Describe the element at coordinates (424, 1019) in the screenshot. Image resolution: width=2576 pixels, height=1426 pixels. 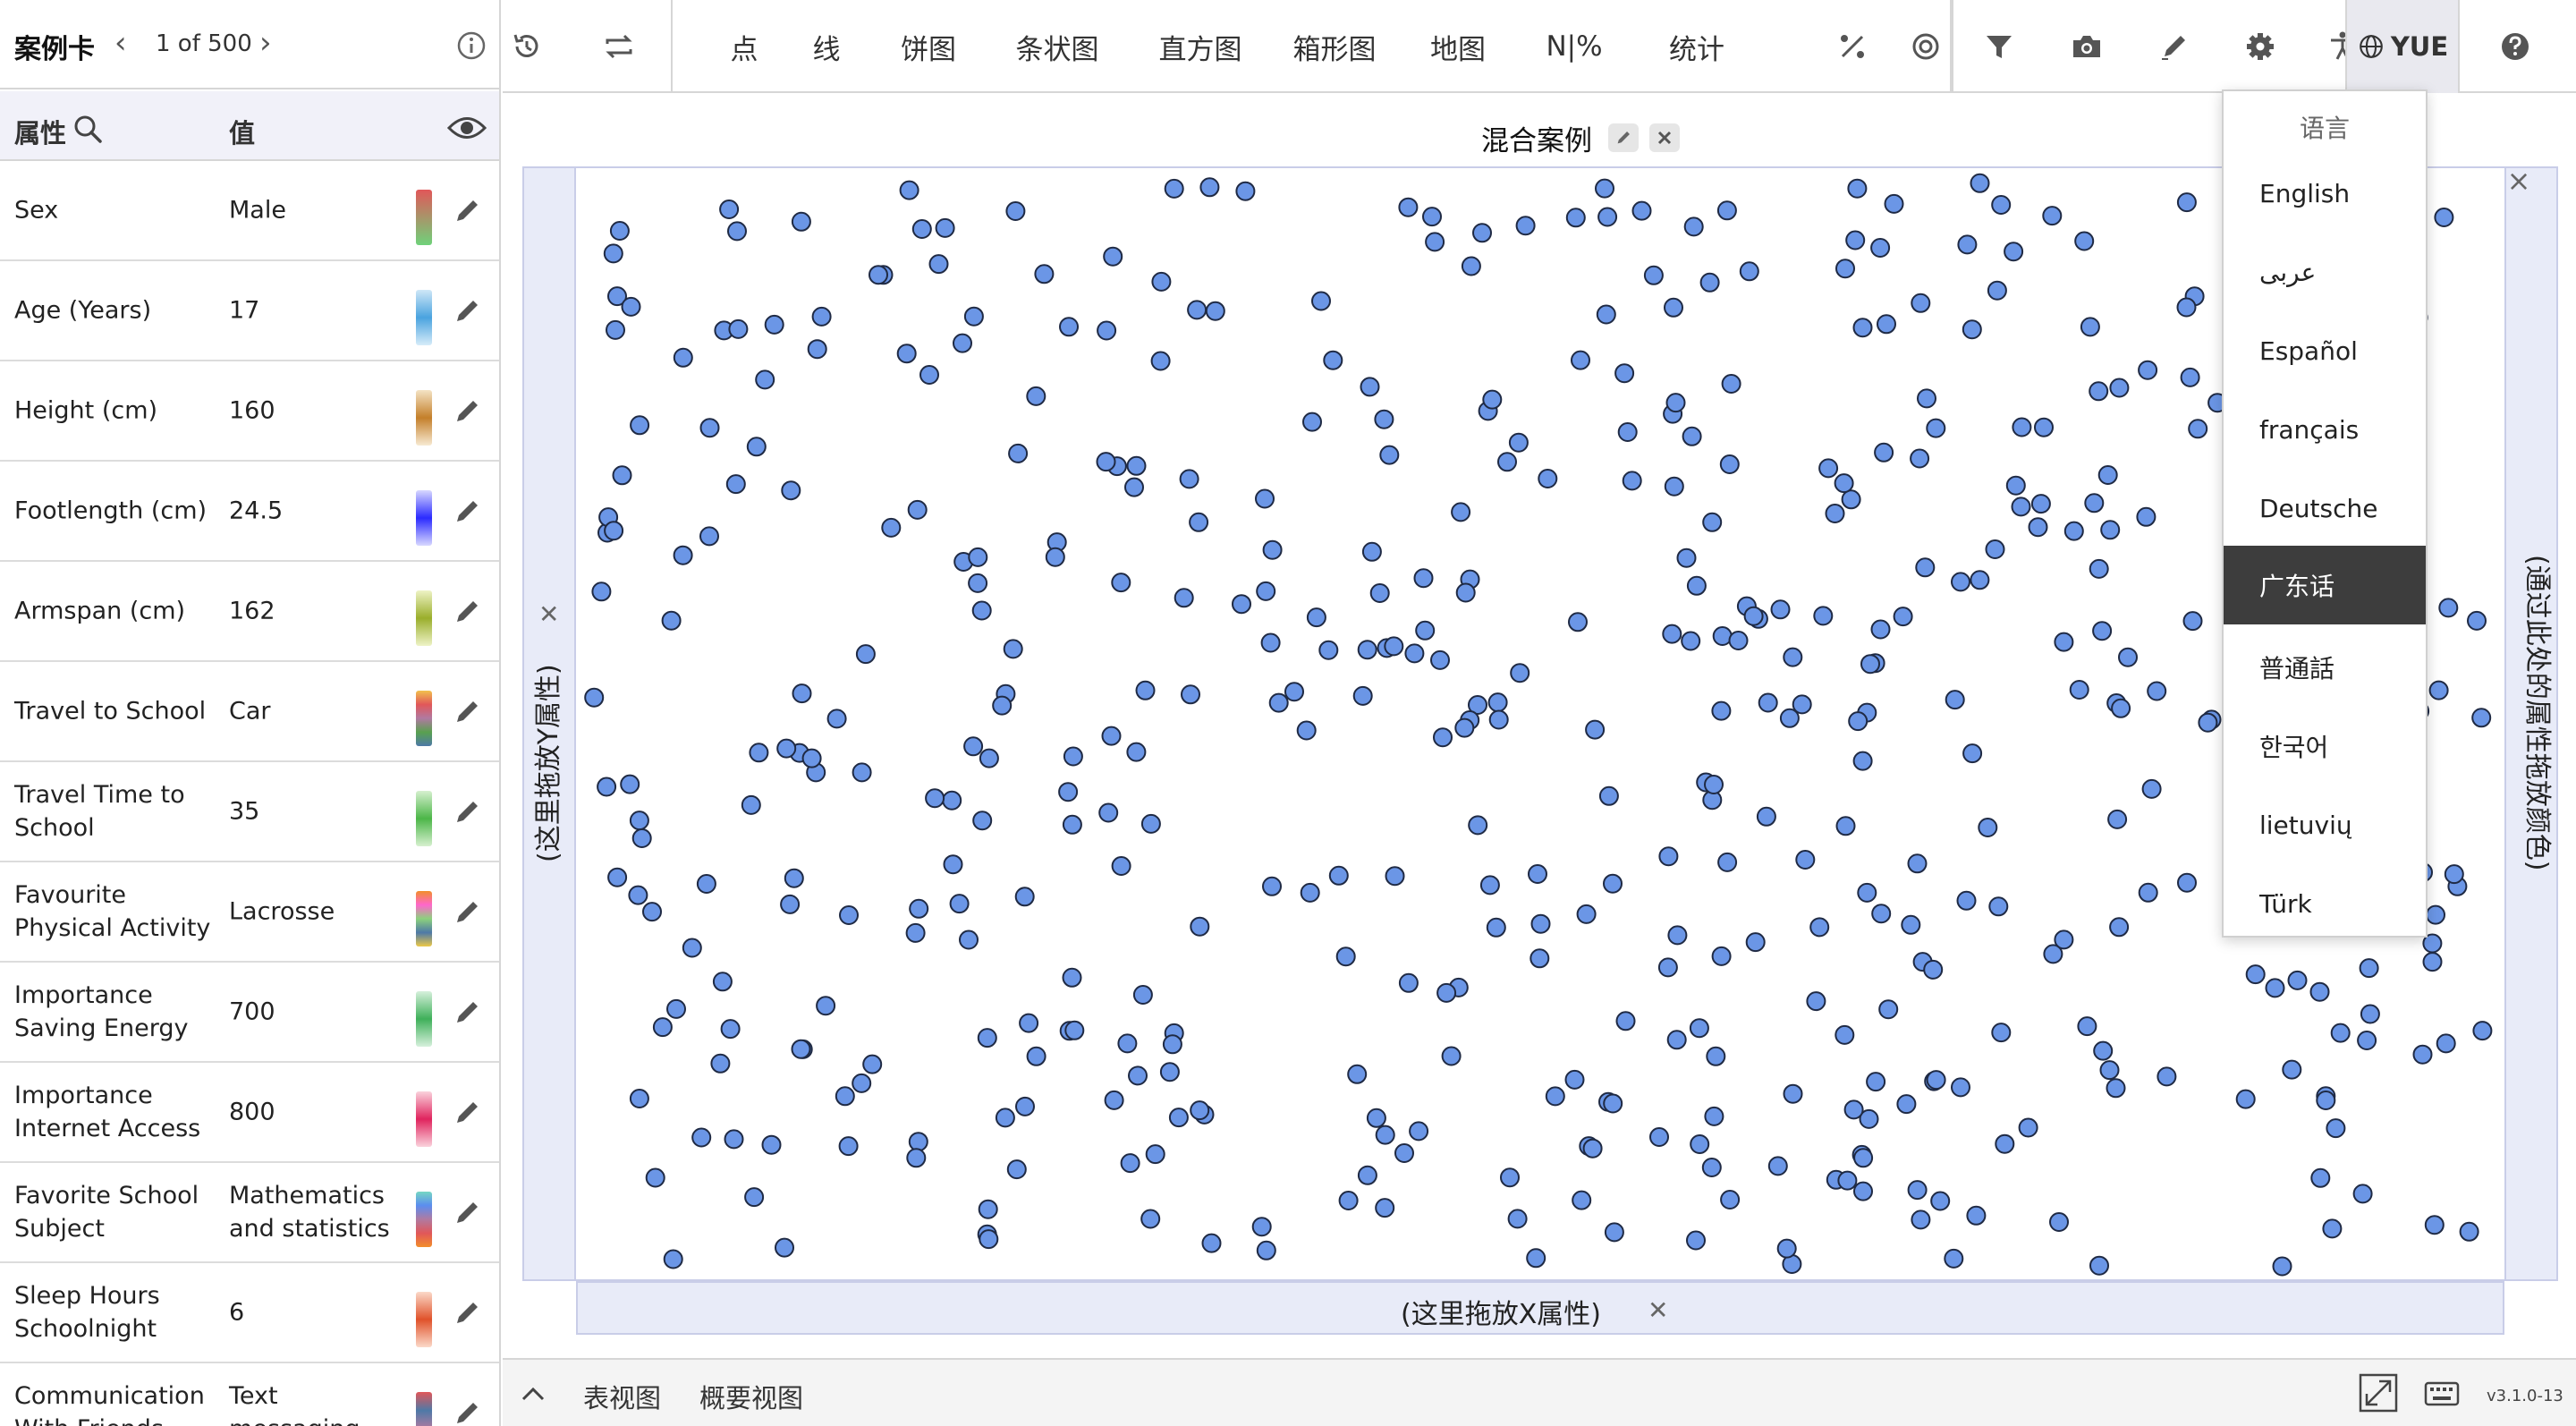
I see `color-swatch` at that location.